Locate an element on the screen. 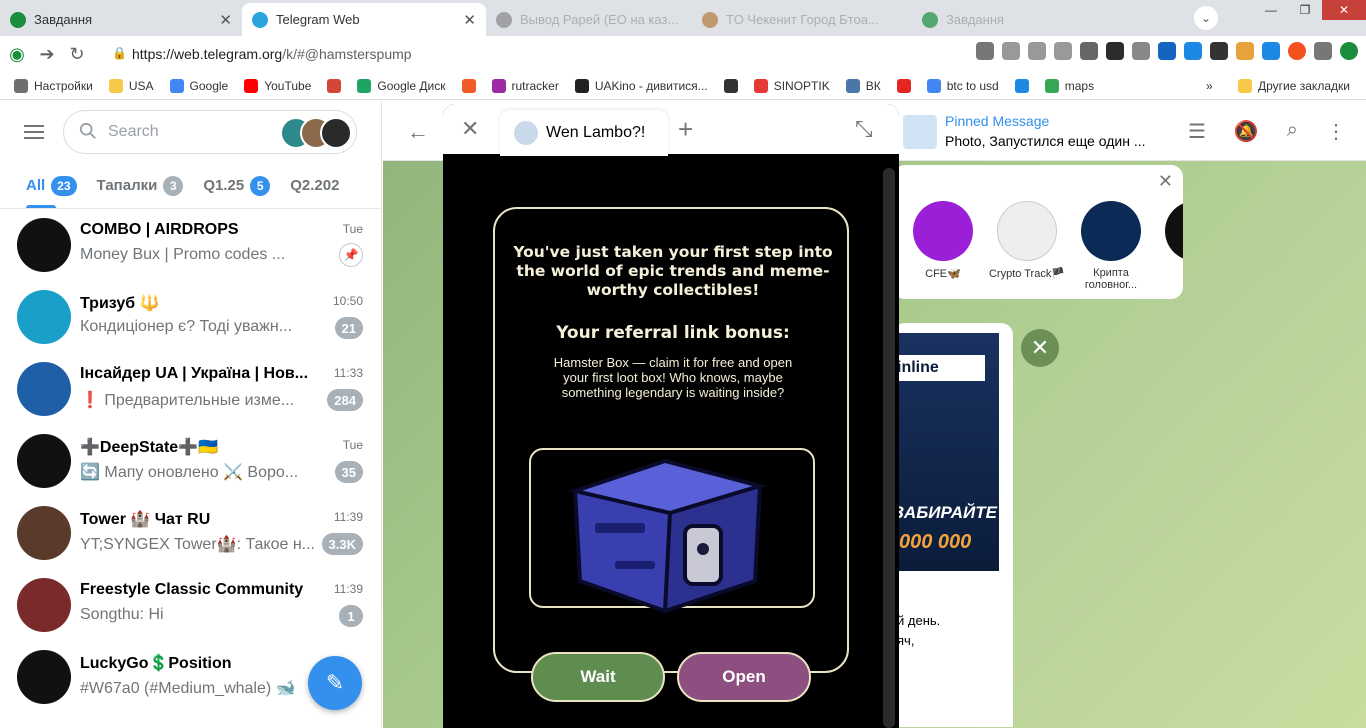  rec-channel-crypto-track: Crypto Track🏴 is located at coordinates (1027, 240).